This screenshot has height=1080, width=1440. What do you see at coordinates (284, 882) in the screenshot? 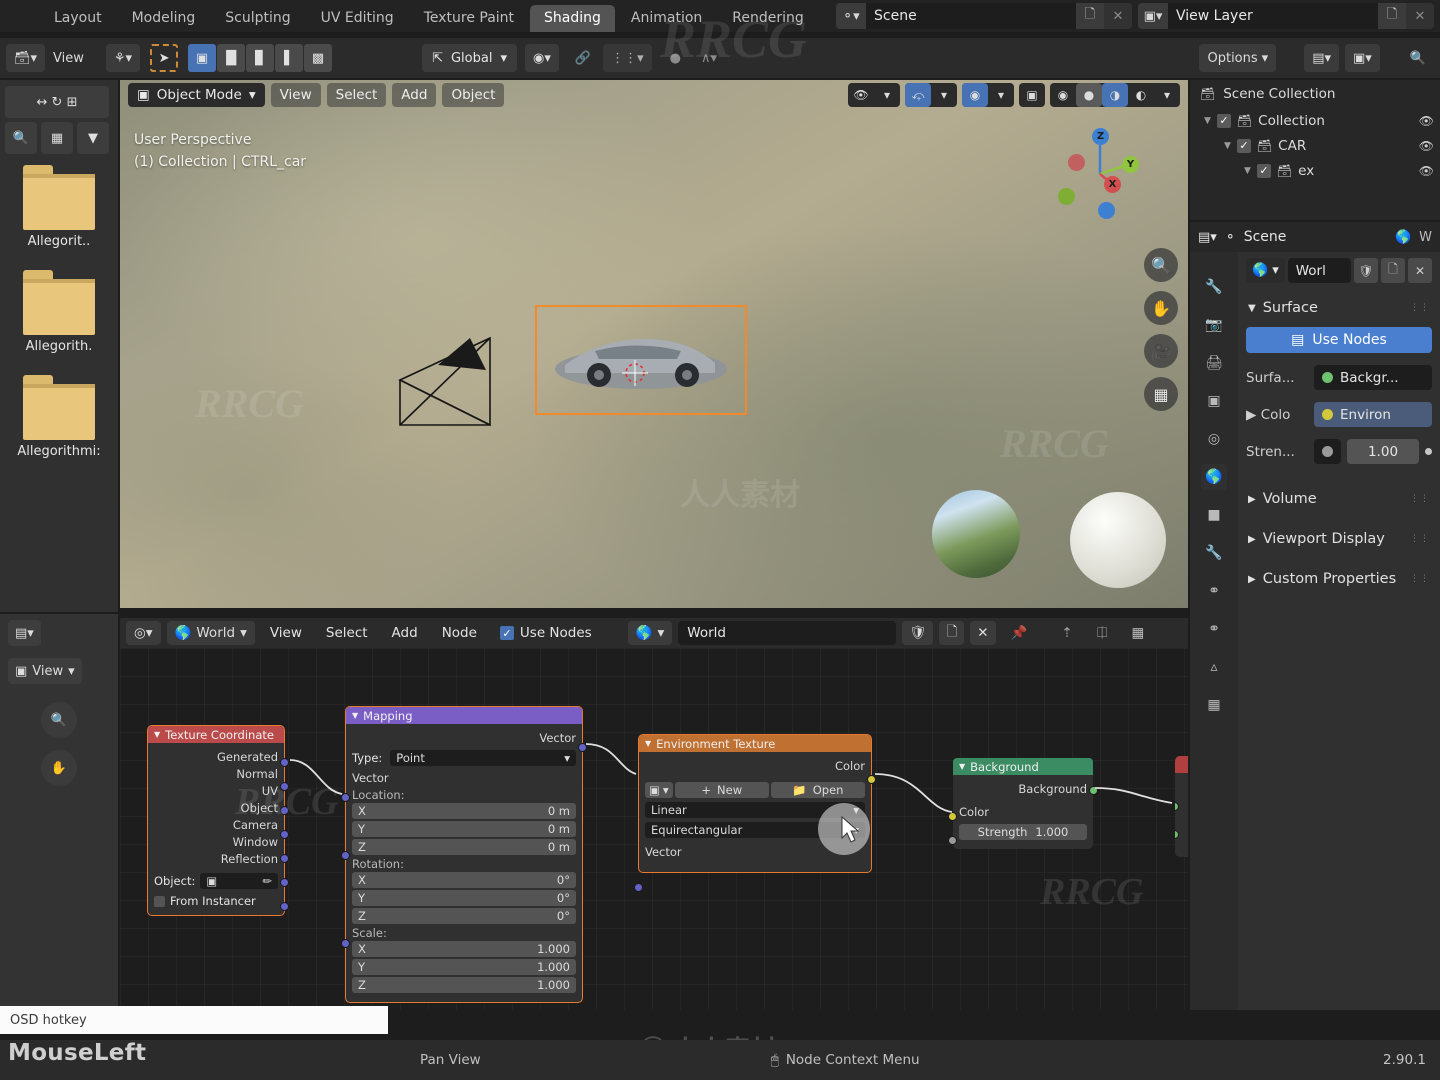
I see `socket-window` at bounding box center [284, 882].